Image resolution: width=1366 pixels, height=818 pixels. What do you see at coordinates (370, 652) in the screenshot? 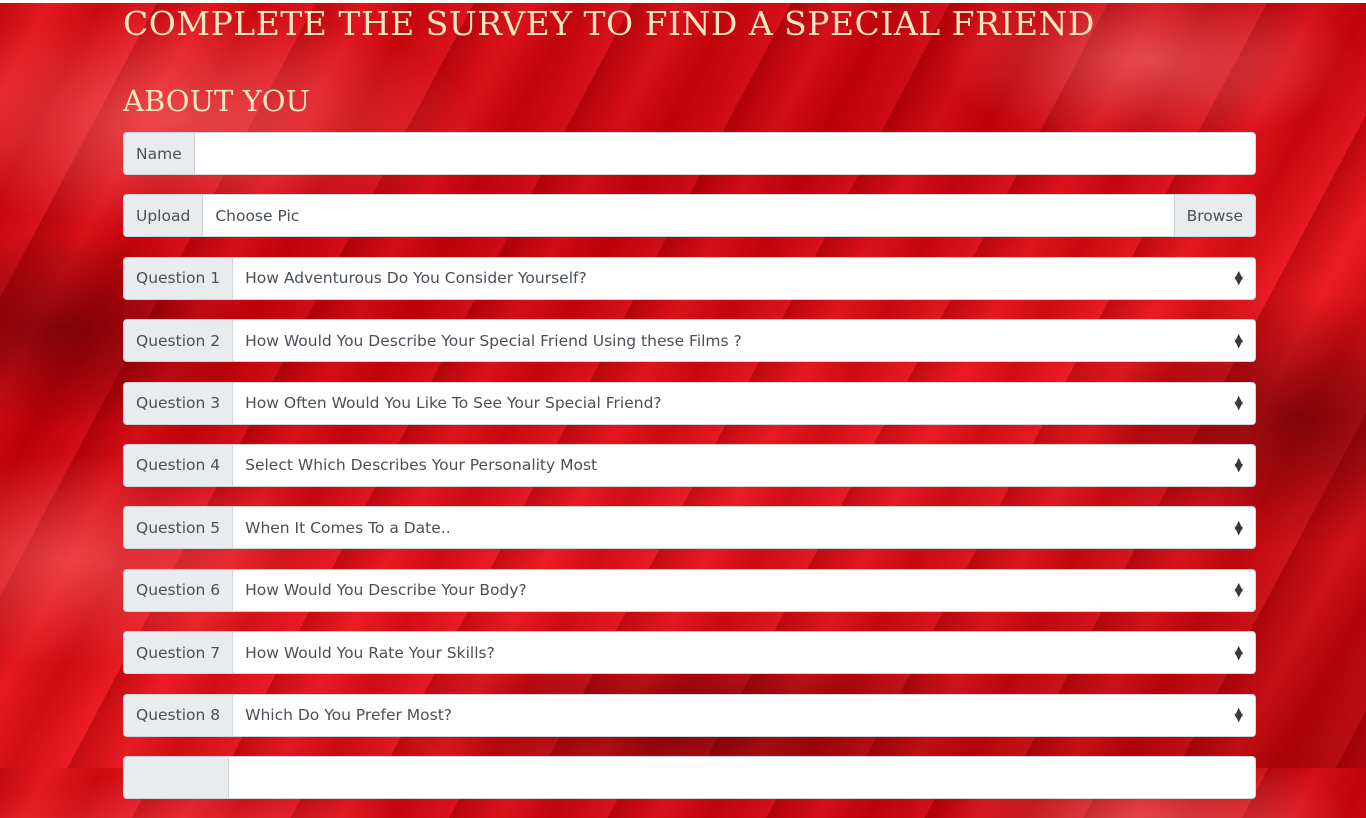
I see `question-7-selected: How Would You Rate Your Skills?` at bounding box center [370, 652].